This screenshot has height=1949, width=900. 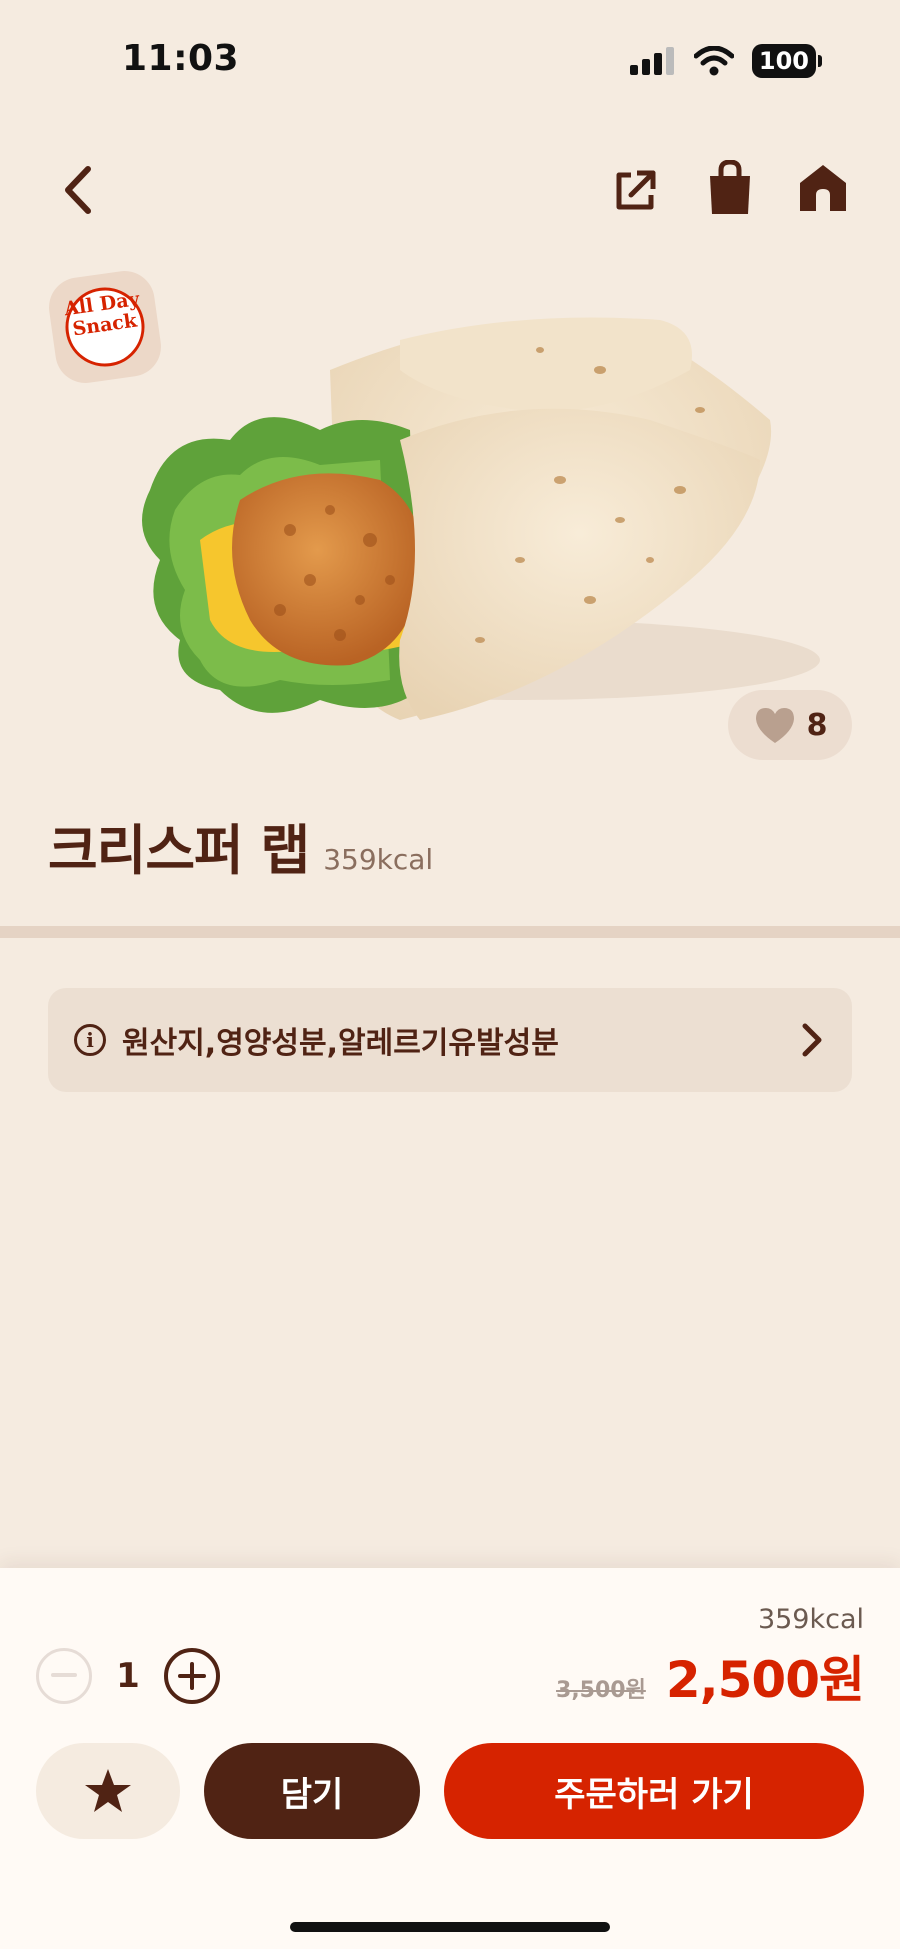 I want to click on decrease-quantity-button, so click(x=64, y=1676).